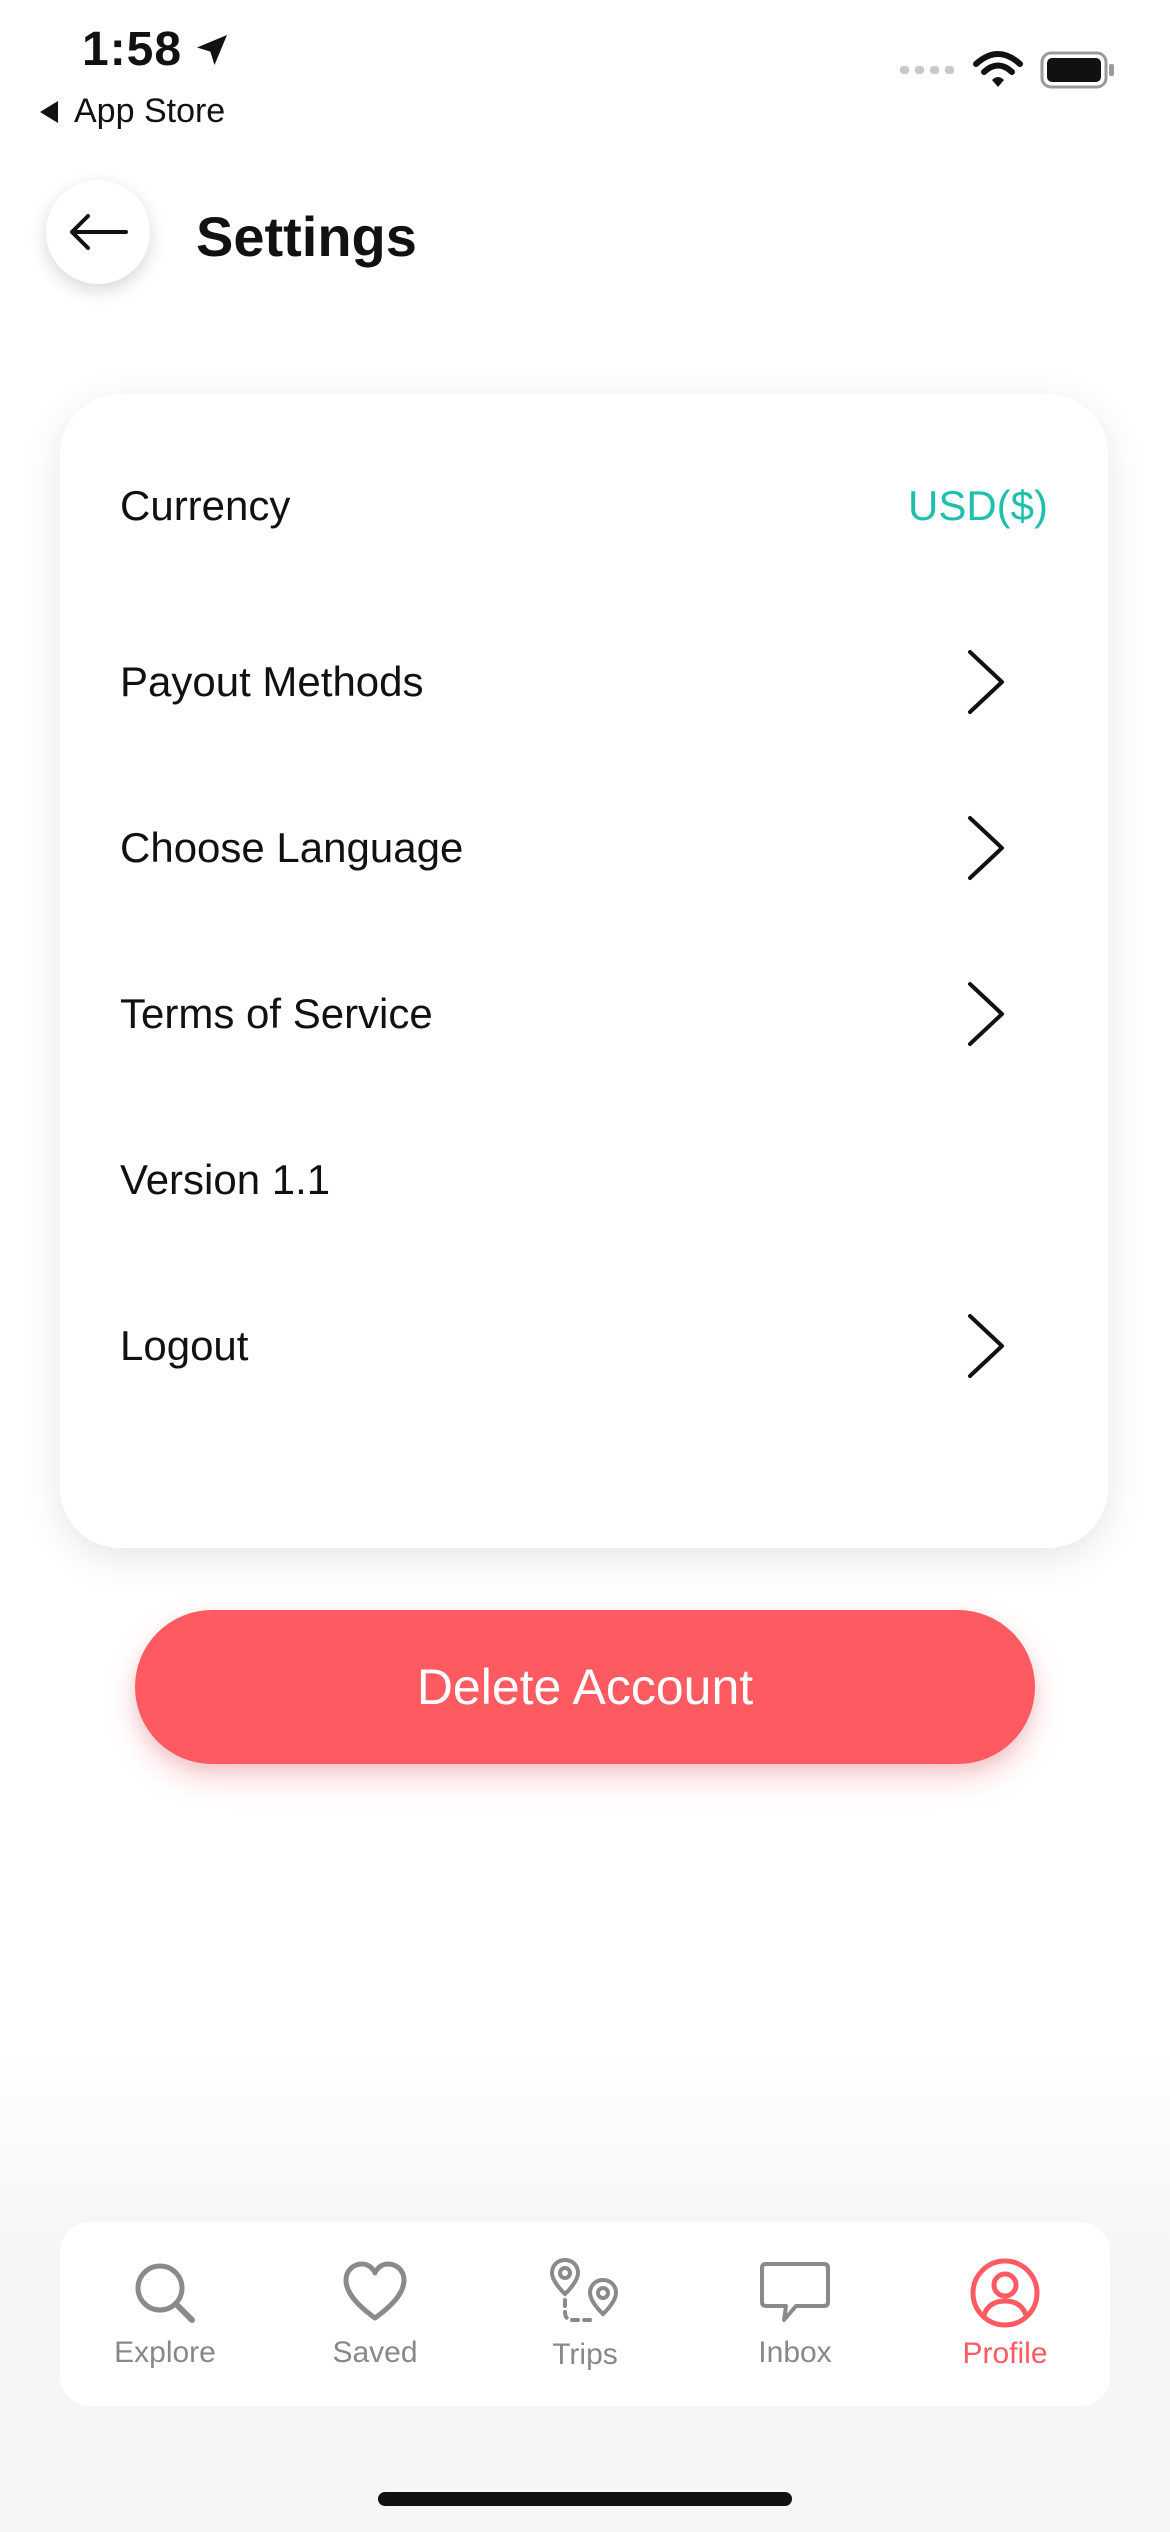 This screenshot has height=2532, width=1170. I want to click on back-triangle-icon, so click(49, 111).